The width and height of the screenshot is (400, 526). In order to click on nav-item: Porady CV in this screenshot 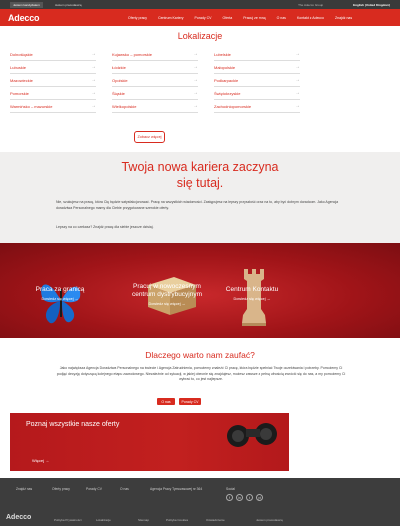, I will do `click(203, 18)`.